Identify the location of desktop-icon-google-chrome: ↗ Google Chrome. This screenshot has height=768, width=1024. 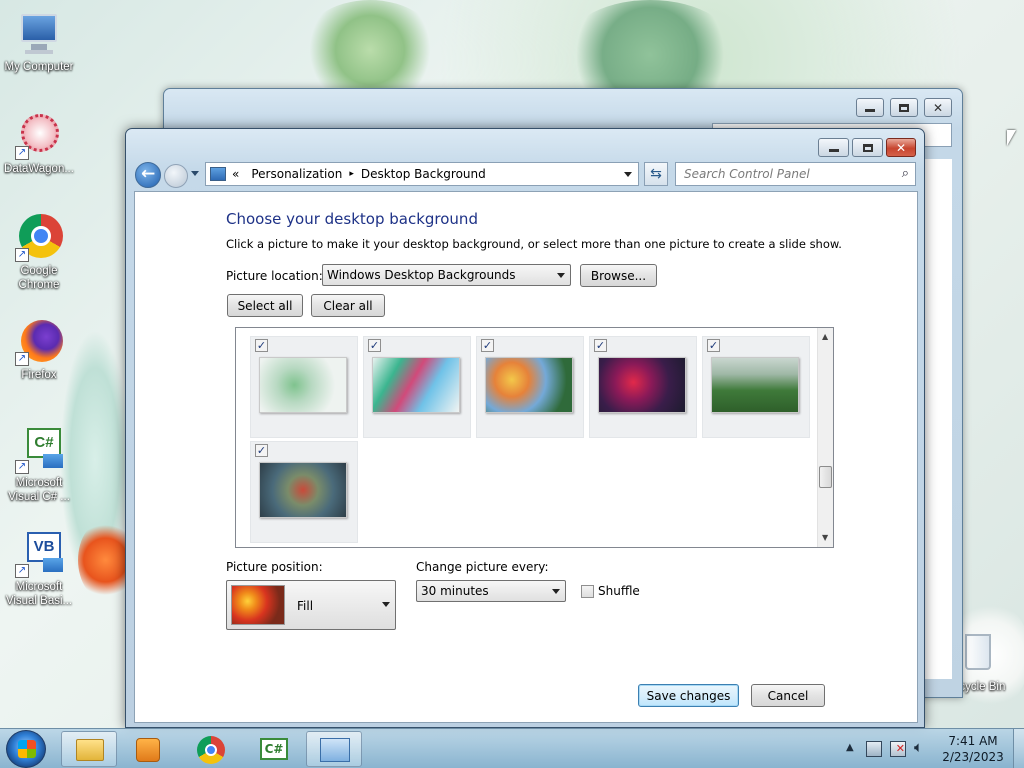
(39, 253).